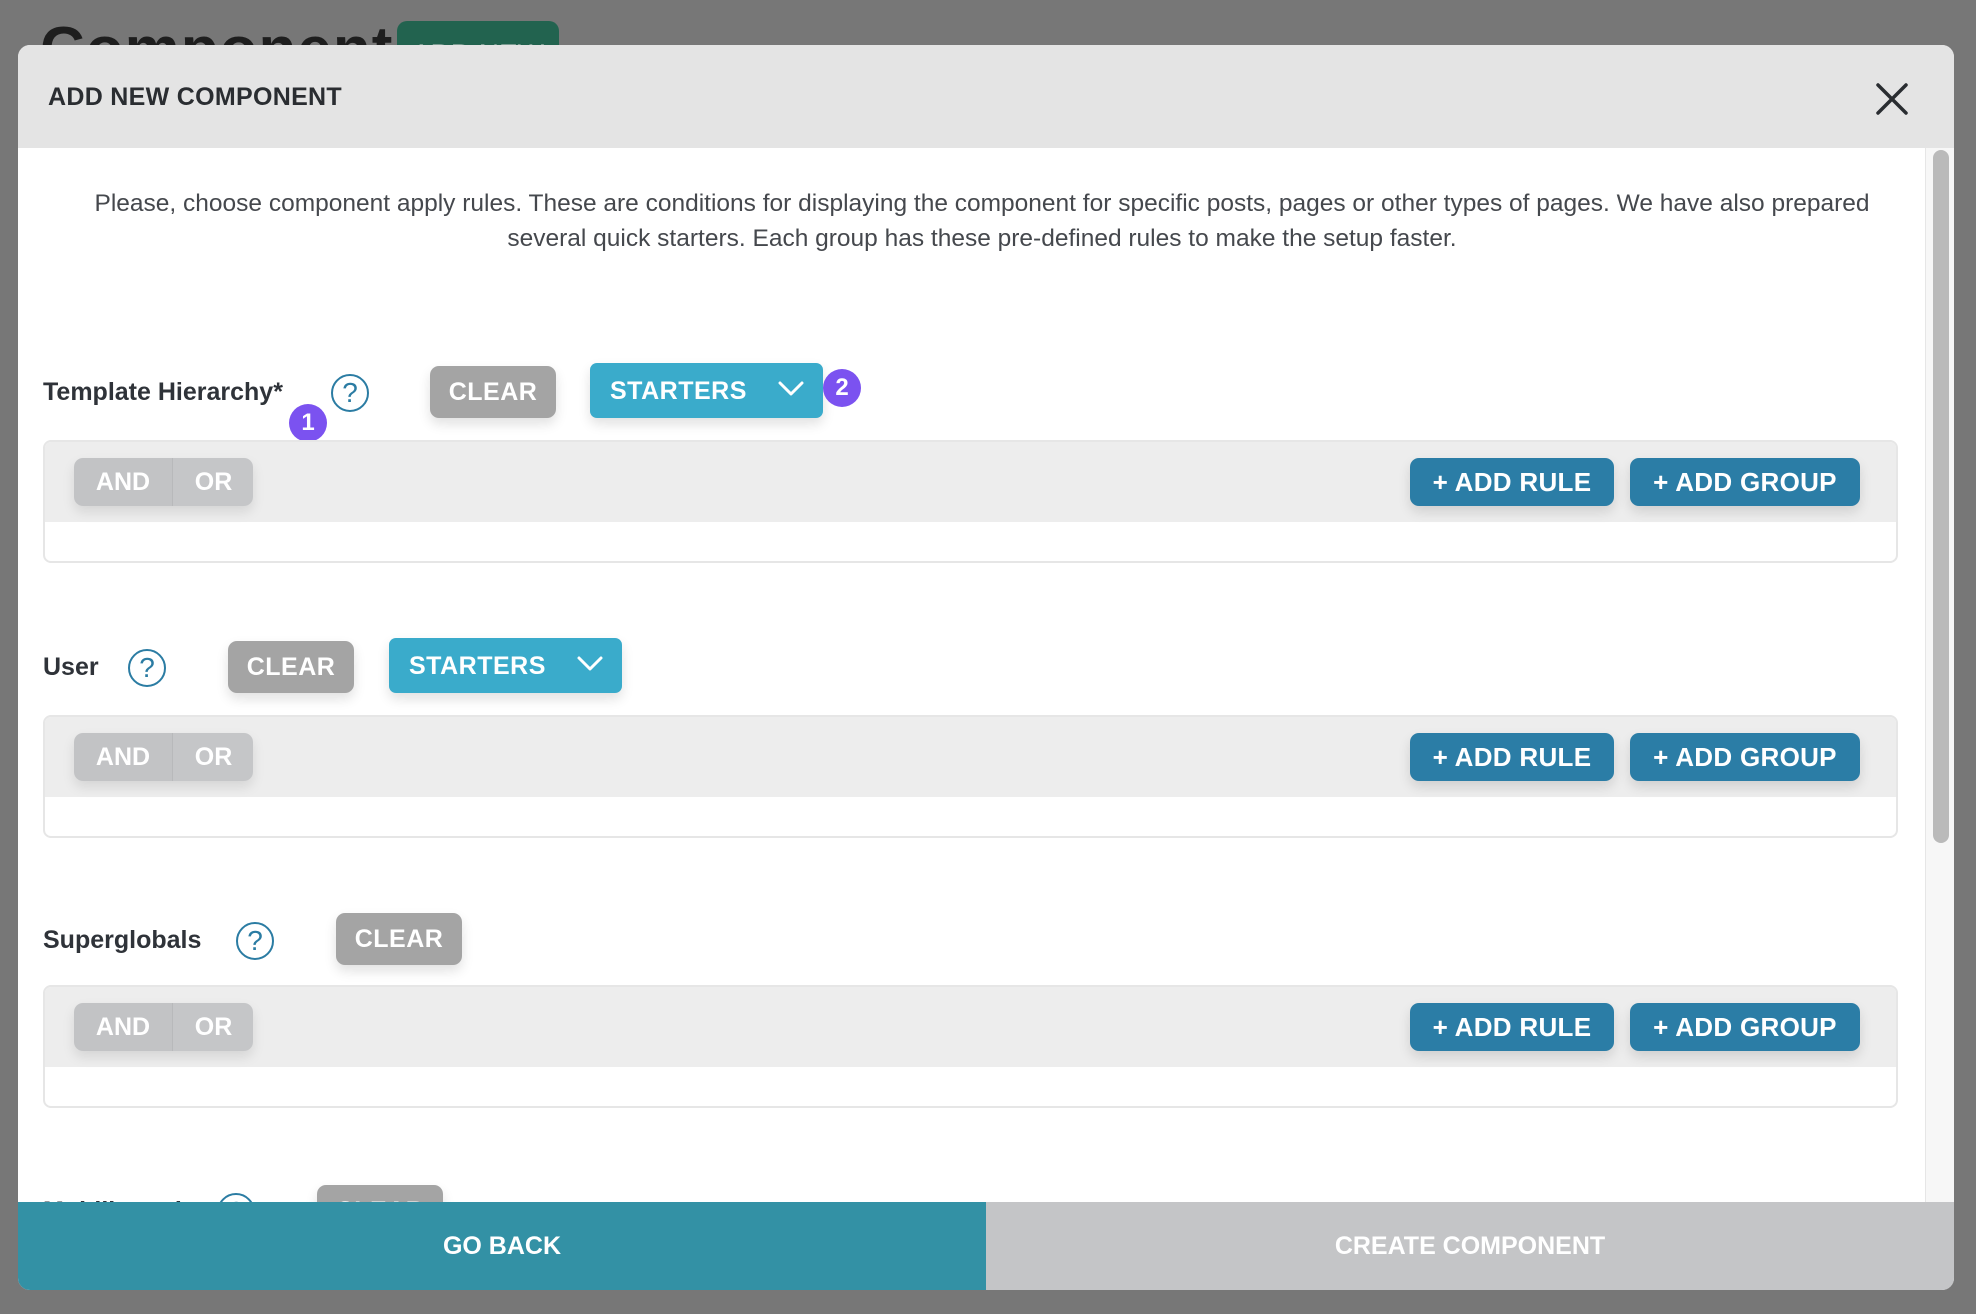 The width and height of the screenshot is (1976, 1314). What do you see at coordinates (380, 1193) in the screenshot?
I see `clear-button-multilingual: CLEAR` at bounding box center [380, 1193].